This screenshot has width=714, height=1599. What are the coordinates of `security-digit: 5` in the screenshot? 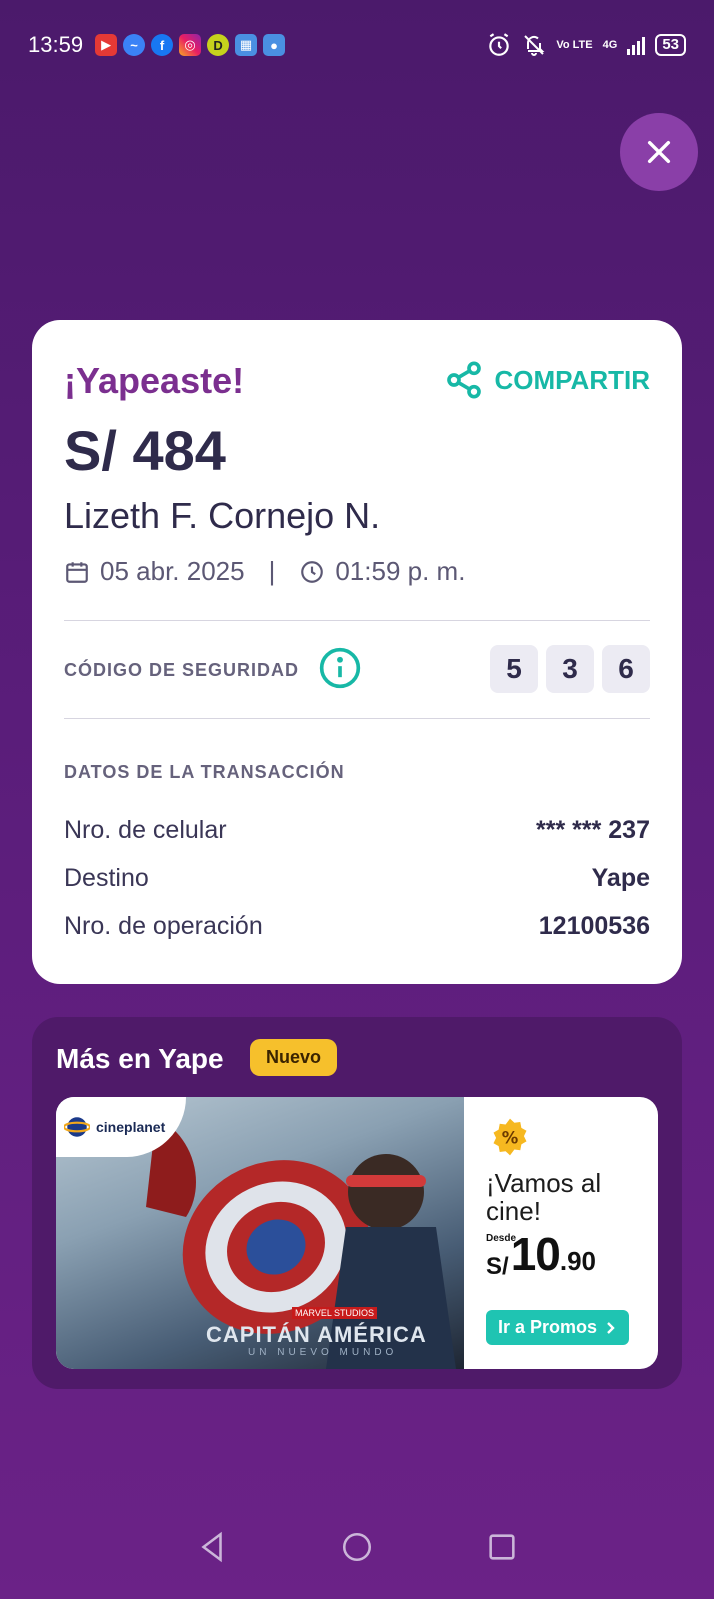 It's located at (514, 669).